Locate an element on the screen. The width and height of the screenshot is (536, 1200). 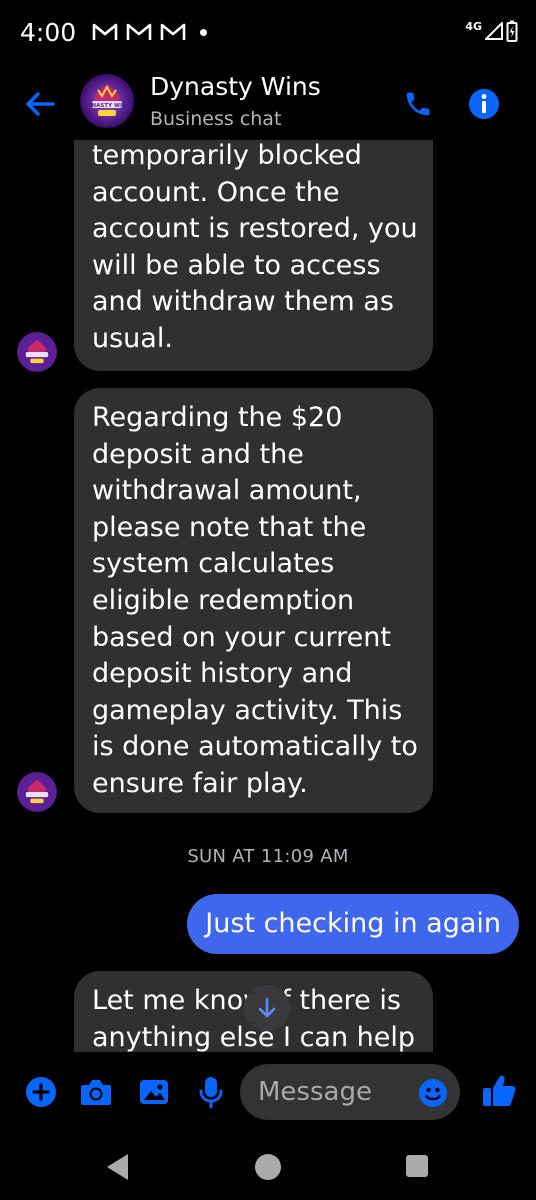
battery-icon is located at coordinates (512, 31).